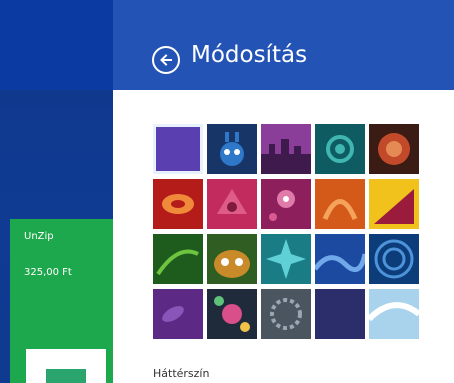  What do you see at coordinates (286, 149) in the screenshot?
I see `pattern-tile-purple-city` at bounding box center [286, 149].